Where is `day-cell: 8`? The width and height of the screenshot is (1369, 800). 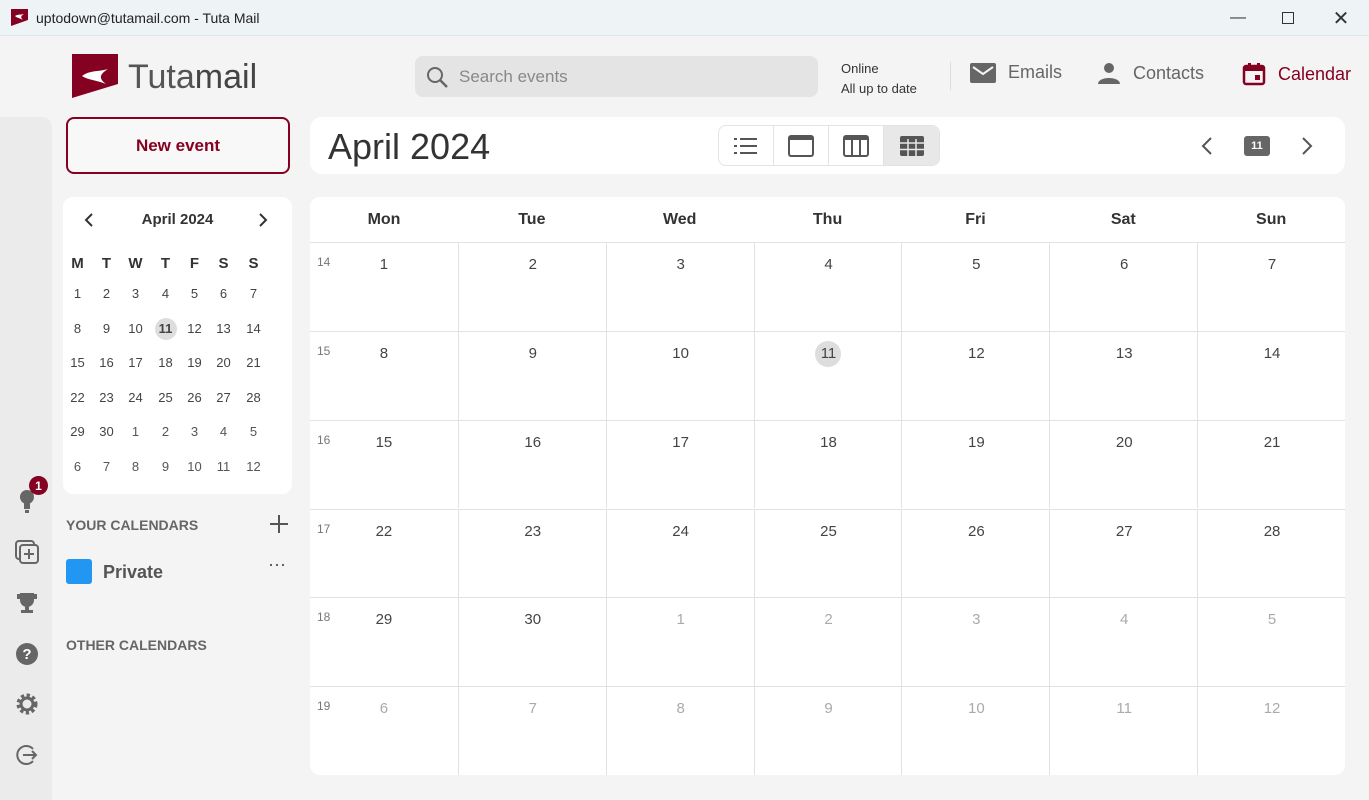 day-cell: 8 is located at coordinates (680, 730).